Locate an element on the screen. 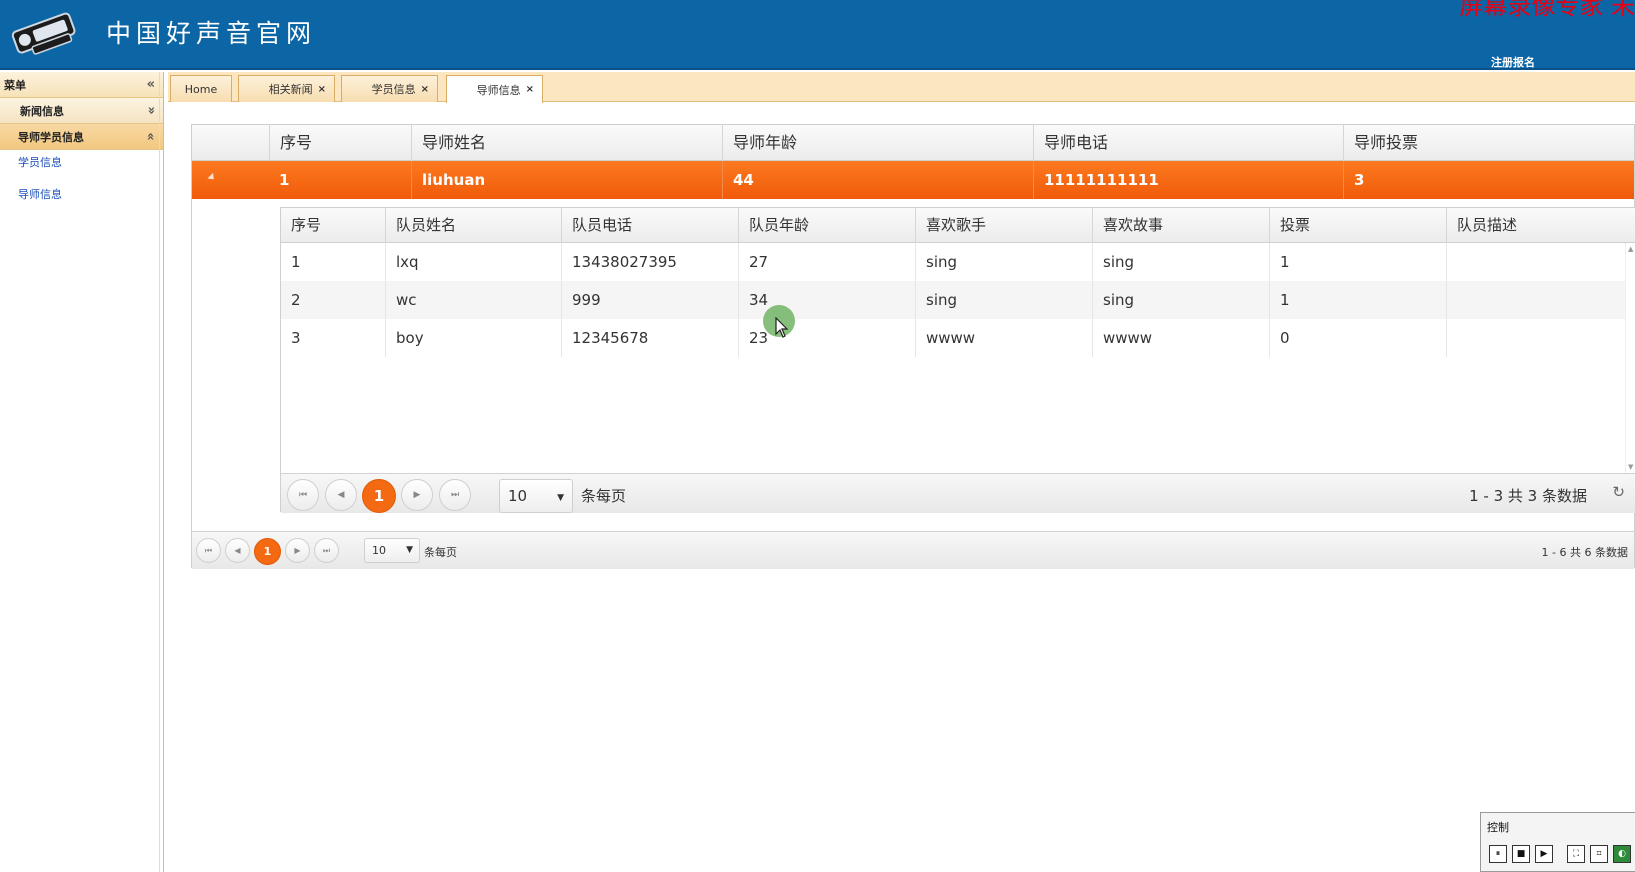 The width and height of the screenshot is (1635, 872). refresh-icon: ↻ is located at coordinates (1618, 492).